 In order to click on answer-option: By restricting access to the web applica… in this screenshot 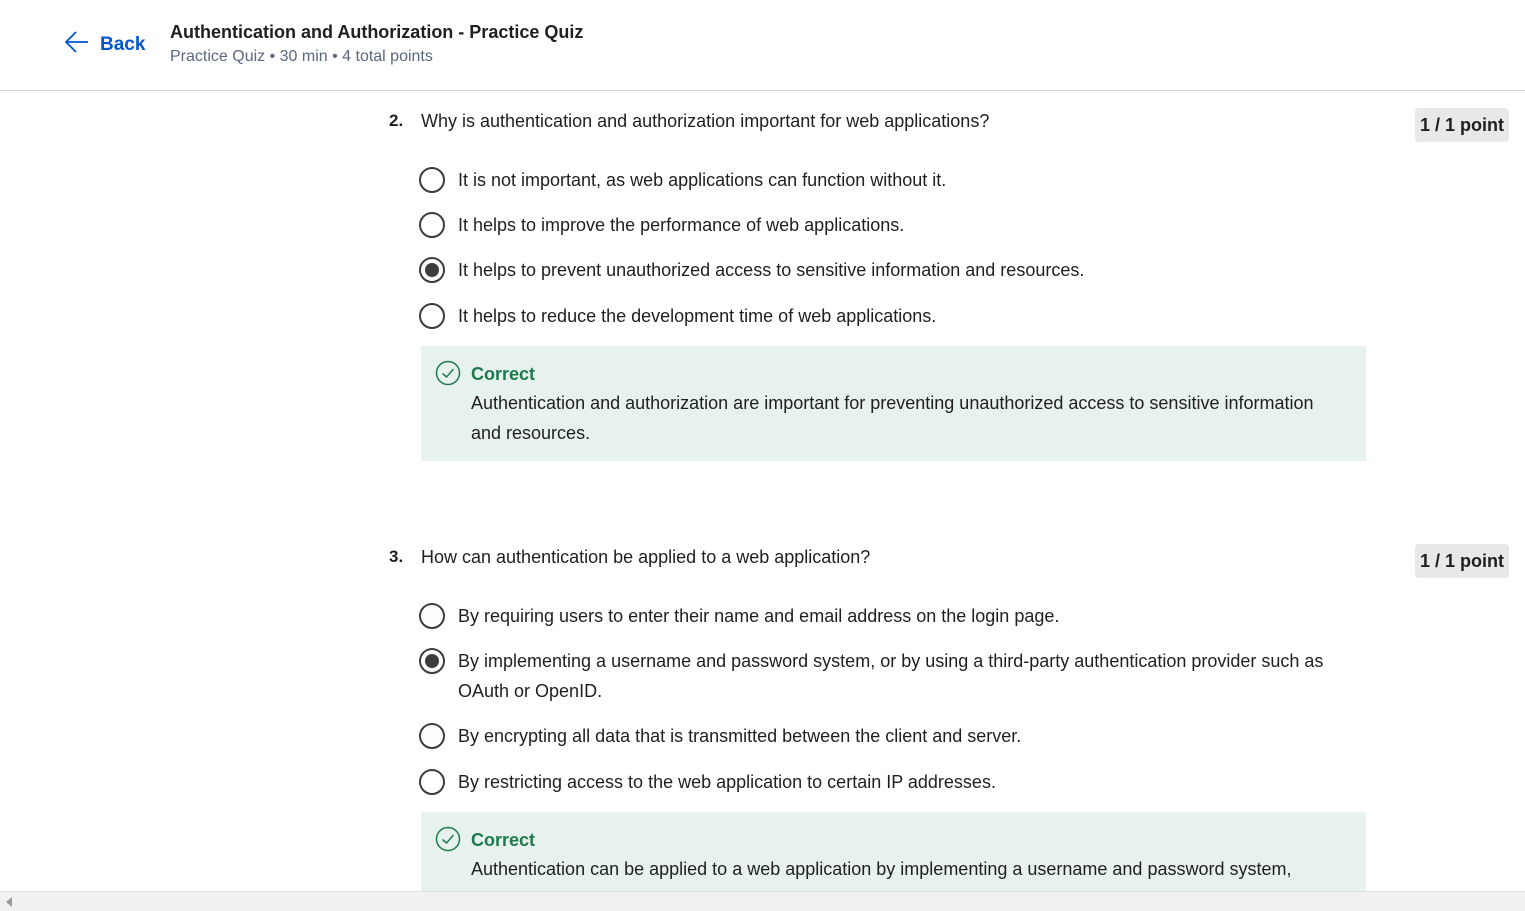, I will do `click(889, 783)`.